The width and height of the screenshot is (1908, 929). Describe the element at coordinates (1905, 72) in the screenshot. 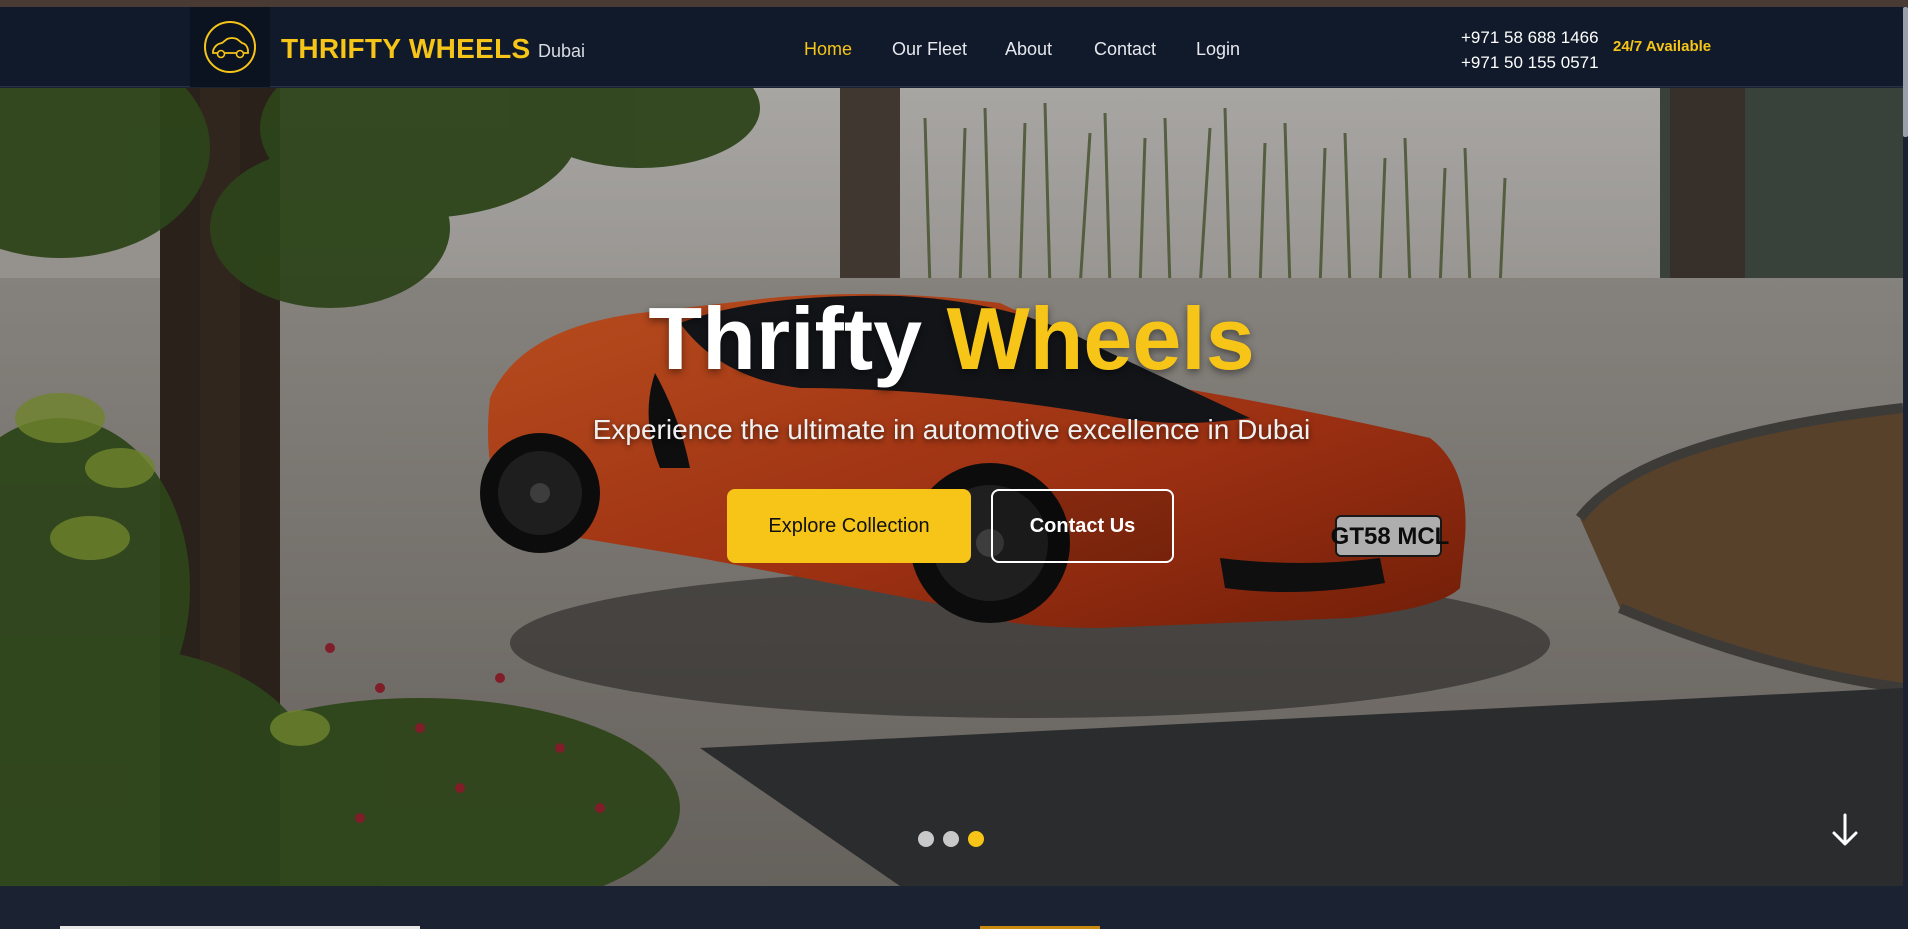

I see `scrollbar-thumb` at that location.